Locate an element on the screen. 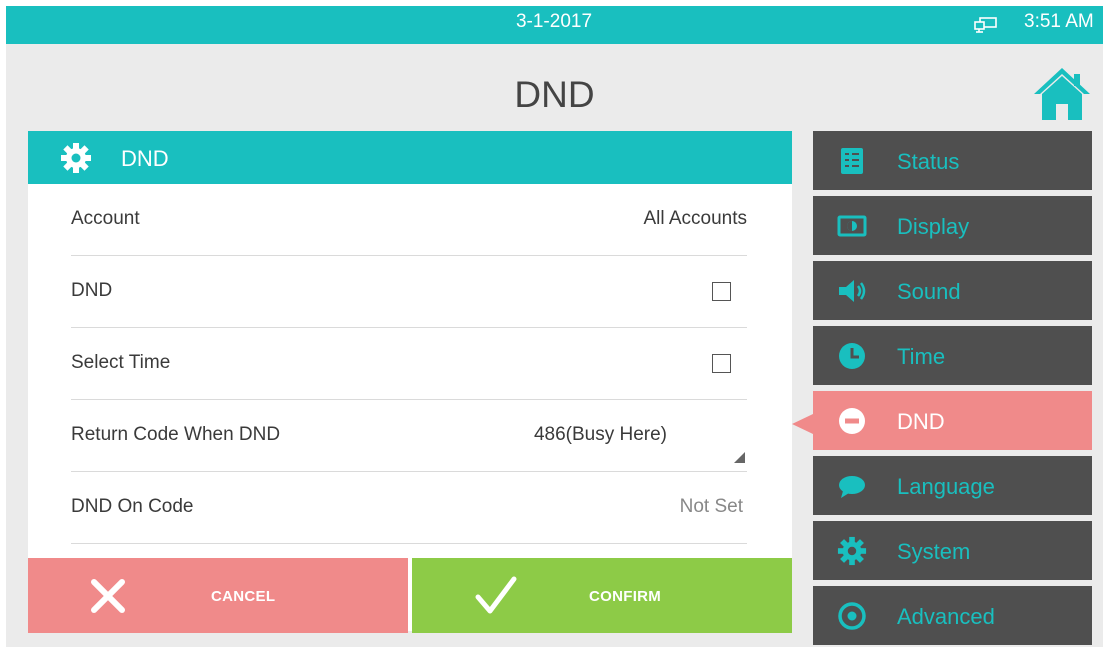 This screenshot has height=653, width=1108. active-indicator is located at coordinates (802, 424).